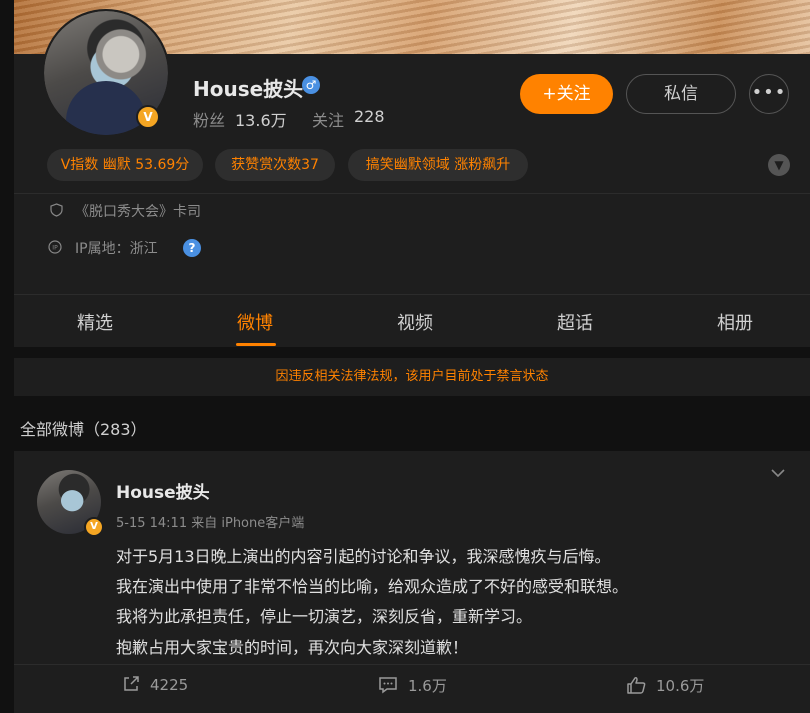  Describe the element at coordinates (138, 212) in the screenshot. I see `verify-text: 《脱口秀大会》卡司` at that location.